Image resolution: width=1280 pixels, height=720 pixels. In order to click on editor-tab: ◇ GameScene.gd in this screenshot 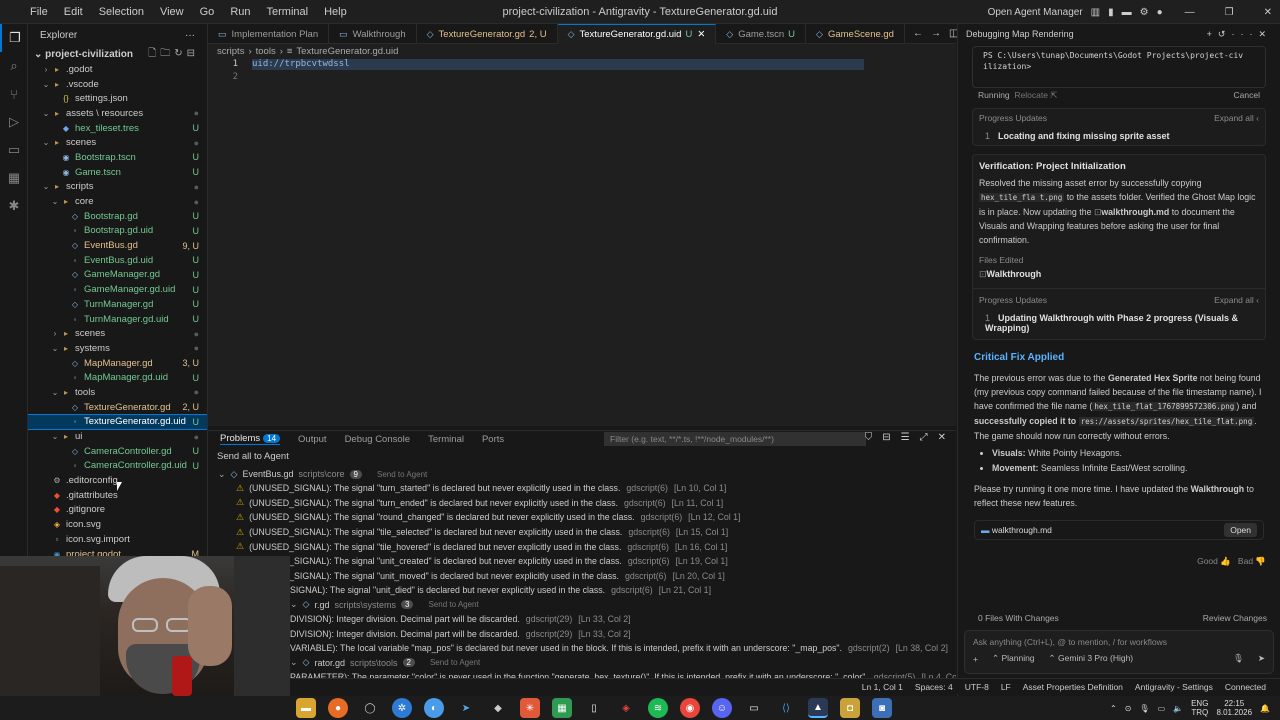, I will do `click(855, 34)`.